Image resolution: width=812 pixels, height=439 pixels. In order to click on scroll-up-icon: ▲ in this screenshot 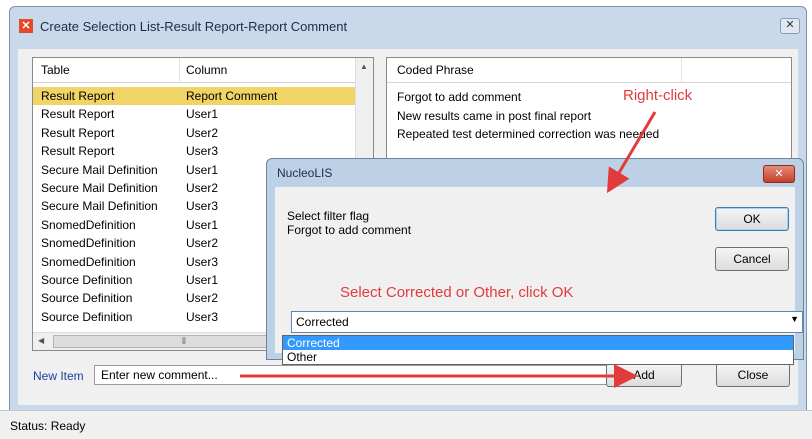, I will do `click(364, 66)`.